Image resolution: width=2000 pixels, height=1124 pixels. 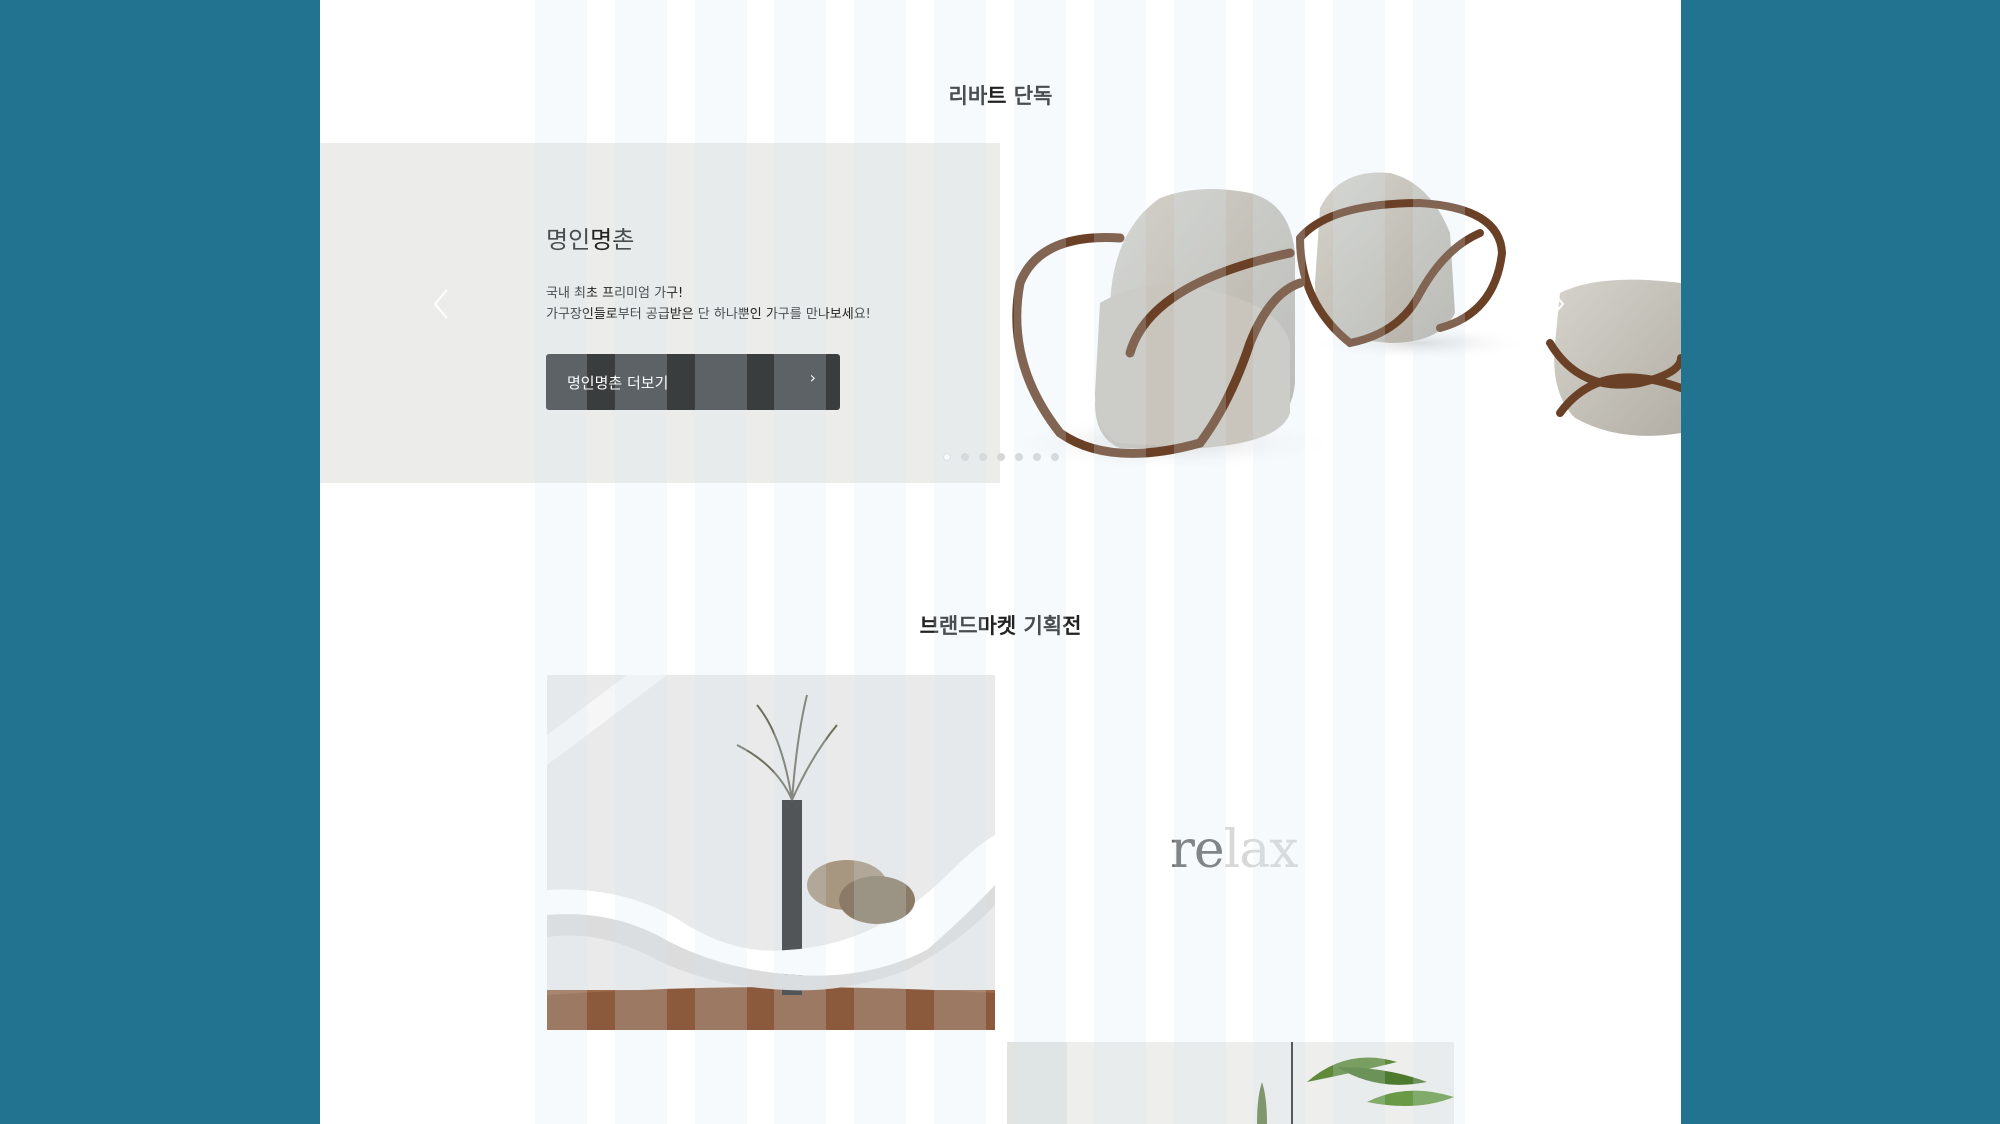 What do you see at coordinates (1557, 304) in the screenshot?
I see `chevron-right-icon` at bounding box center [1557, 304].